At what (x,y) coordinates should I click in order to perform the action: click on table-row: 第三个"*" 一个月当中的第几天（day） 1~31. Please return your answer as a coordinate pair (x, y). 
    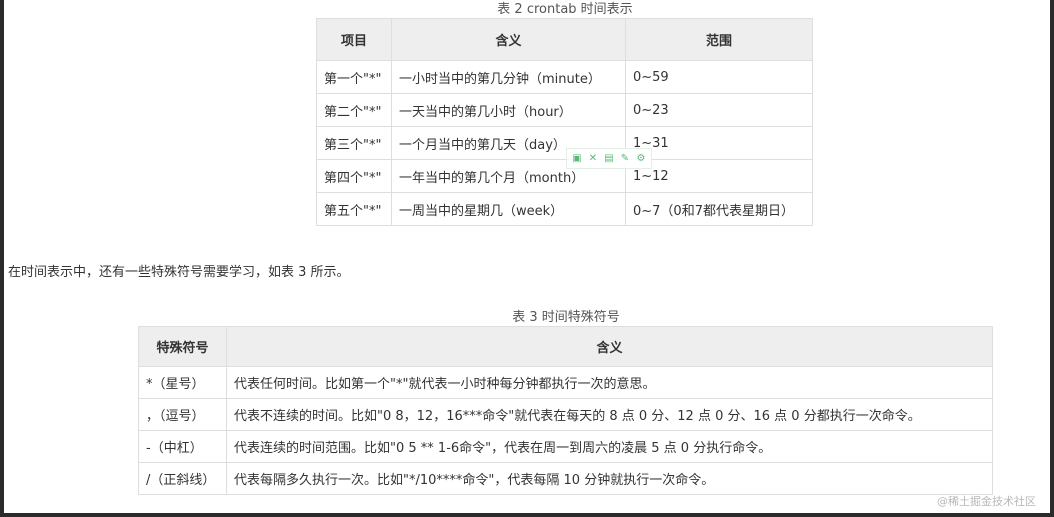
    Looking at the image, I should click on (564, 143).